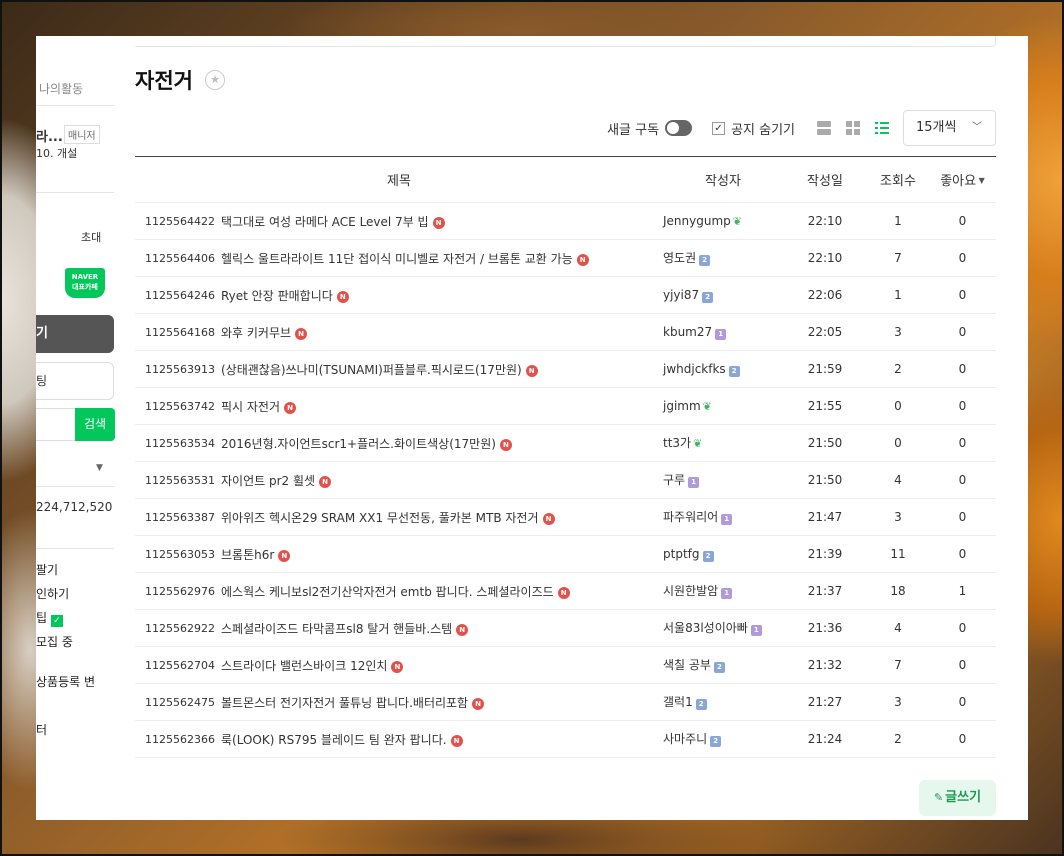 The width and height of the screenshot is (1064, 856). What do you see at coordinates (440, 295) in the screenshot?
I see `post-title-cell: Ryet 안장 판매합니다 N` at bounding box center [440, 295].